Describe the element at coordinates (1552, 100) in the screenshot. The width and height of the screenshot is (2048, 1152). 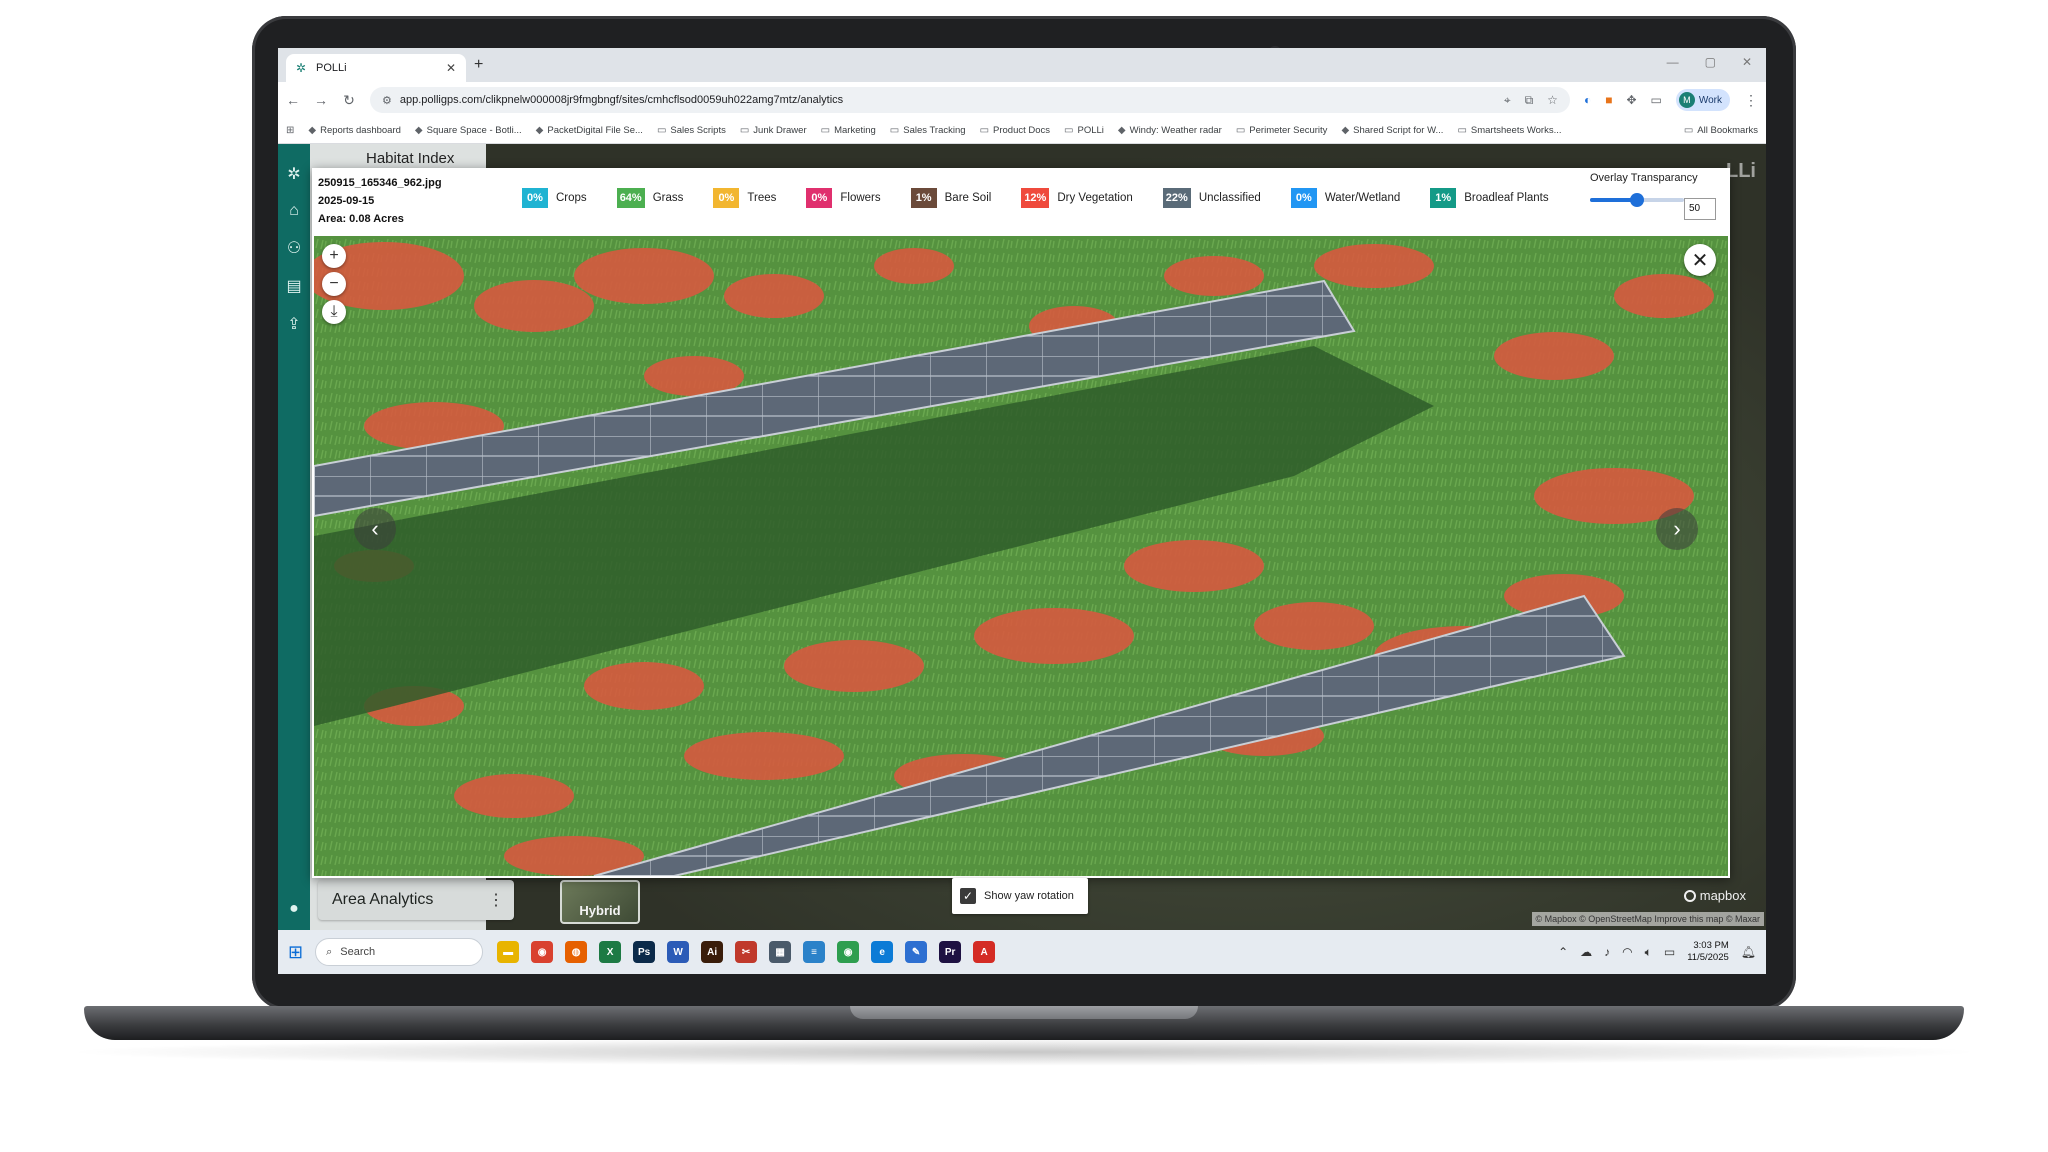
I see `bookmark-star-icon: ☆` at that location.